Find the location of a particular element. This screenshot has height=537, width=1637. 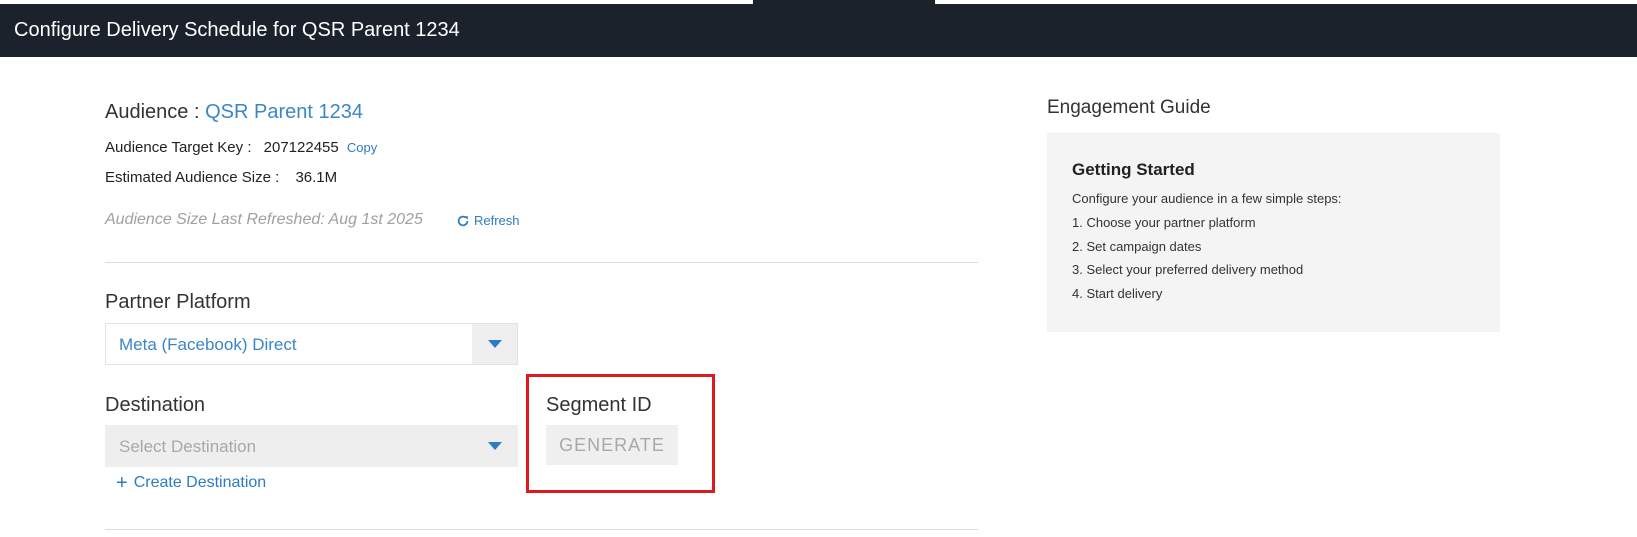

refresh-button: Refresh is located at coordinates (488, 220).